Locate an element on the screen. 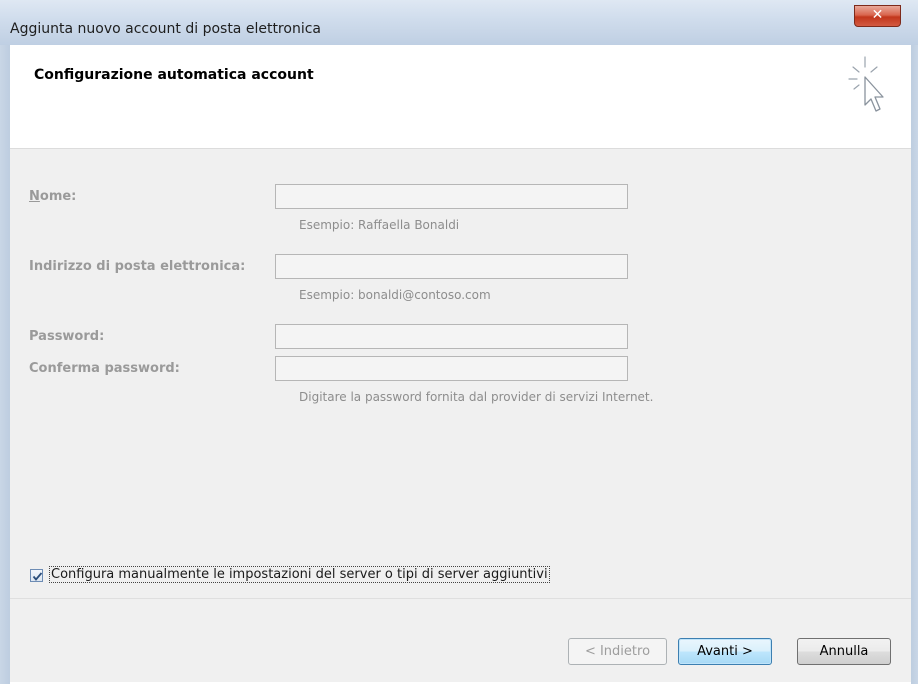  manual-config-checkbox is located at coordinates (36, 575).